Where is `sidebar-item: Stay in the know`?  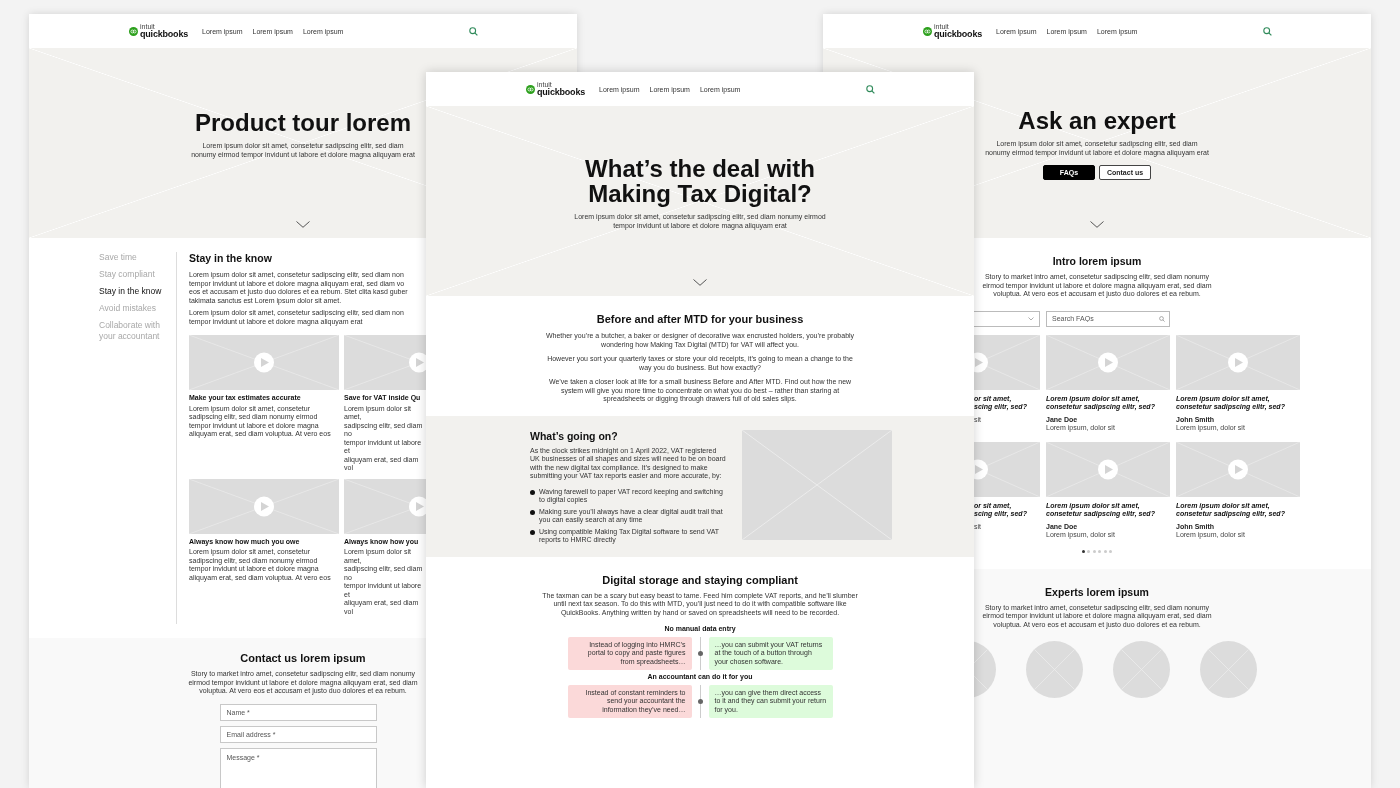 sidebar-item: Stay in the know is located at coordinates (136, 291).